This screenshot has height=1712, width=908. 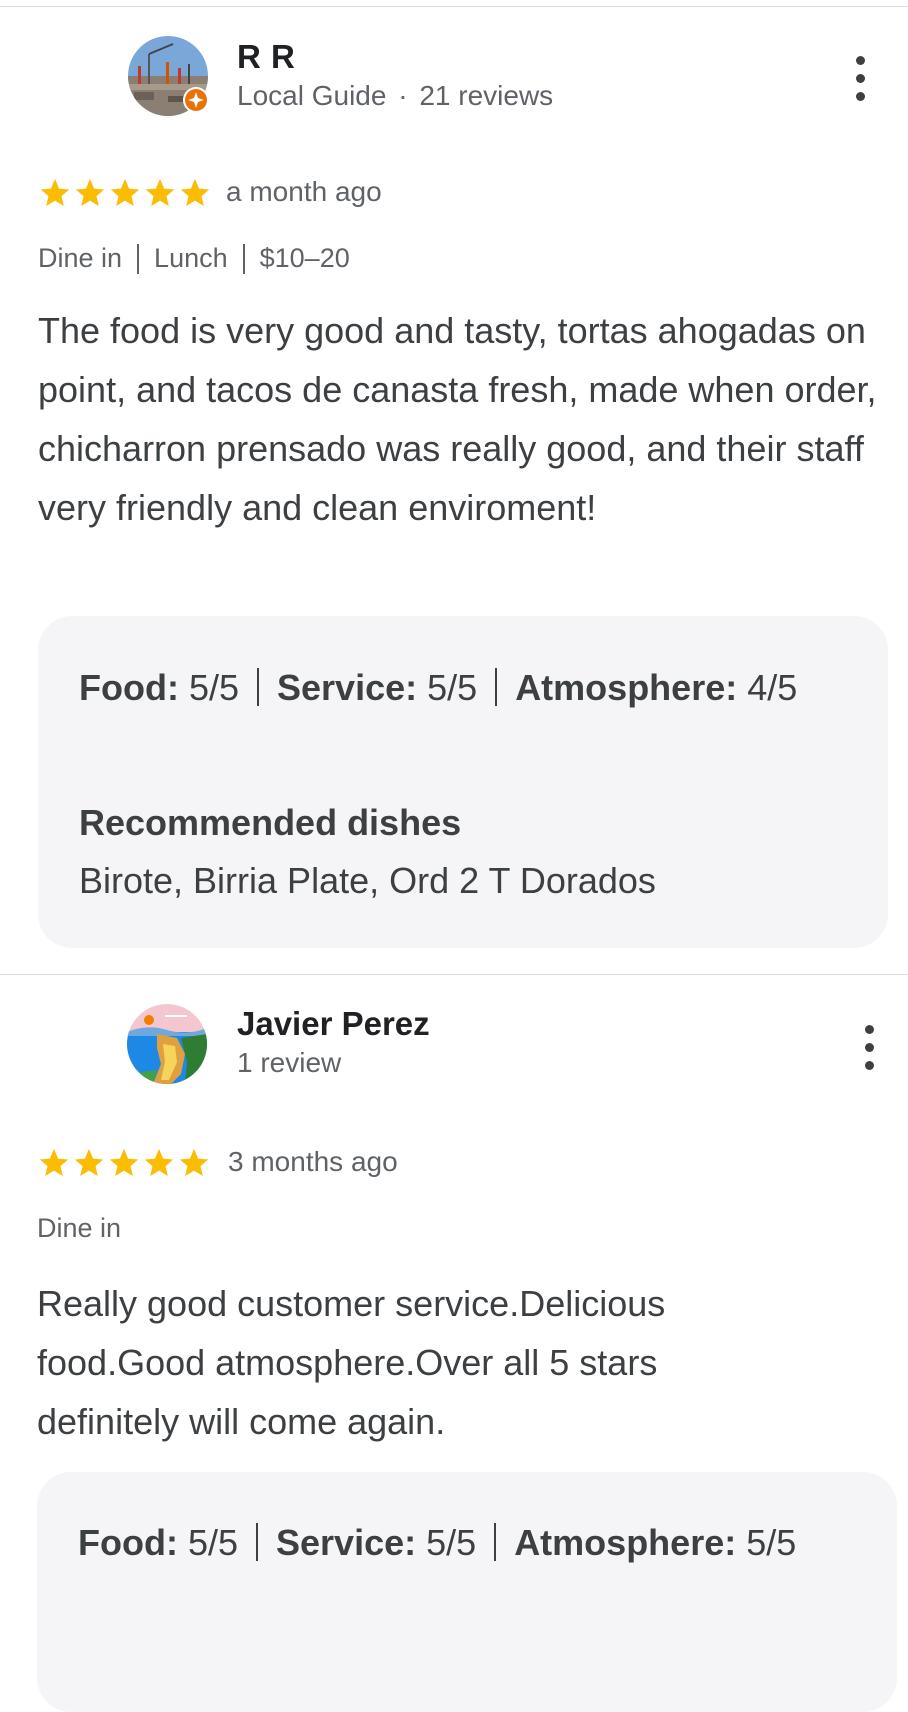 I want to click on review-count: 21 reviews, so click(x=486, y=95).